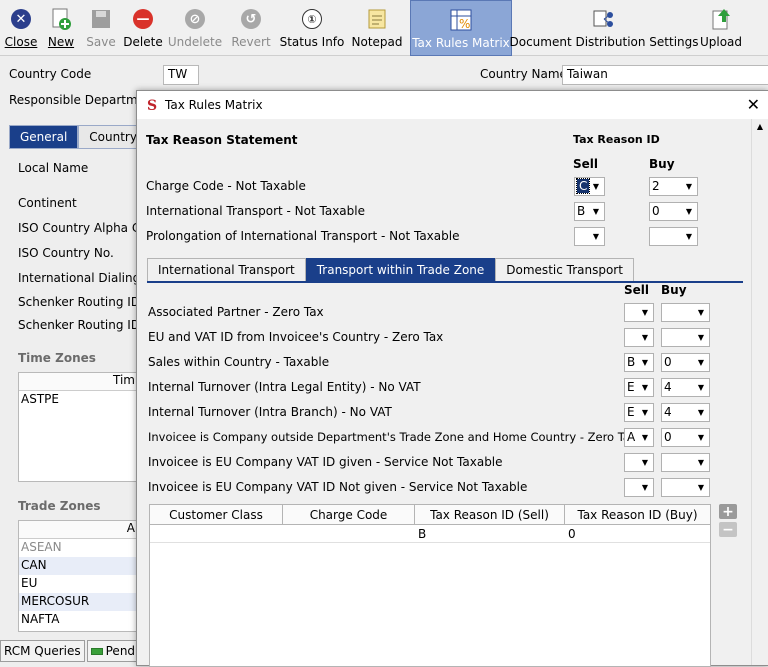 Image resolution: width=768 pixels, height=667 pixels. Describe the element at coordinates (637, 514) in the screenshot. I see `column-header: Tax Reason ID (Buy)` at that location.